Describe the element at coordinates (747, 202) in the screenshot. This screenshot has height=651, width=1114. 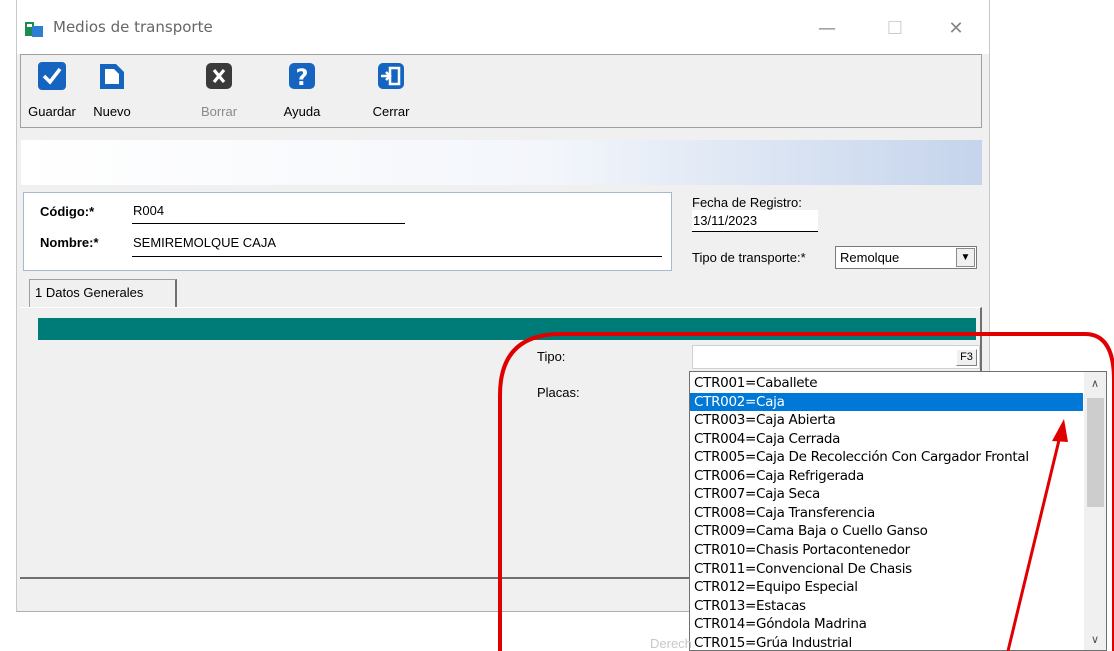
I see `fecha-label: Fecha de Registro:` at that location.